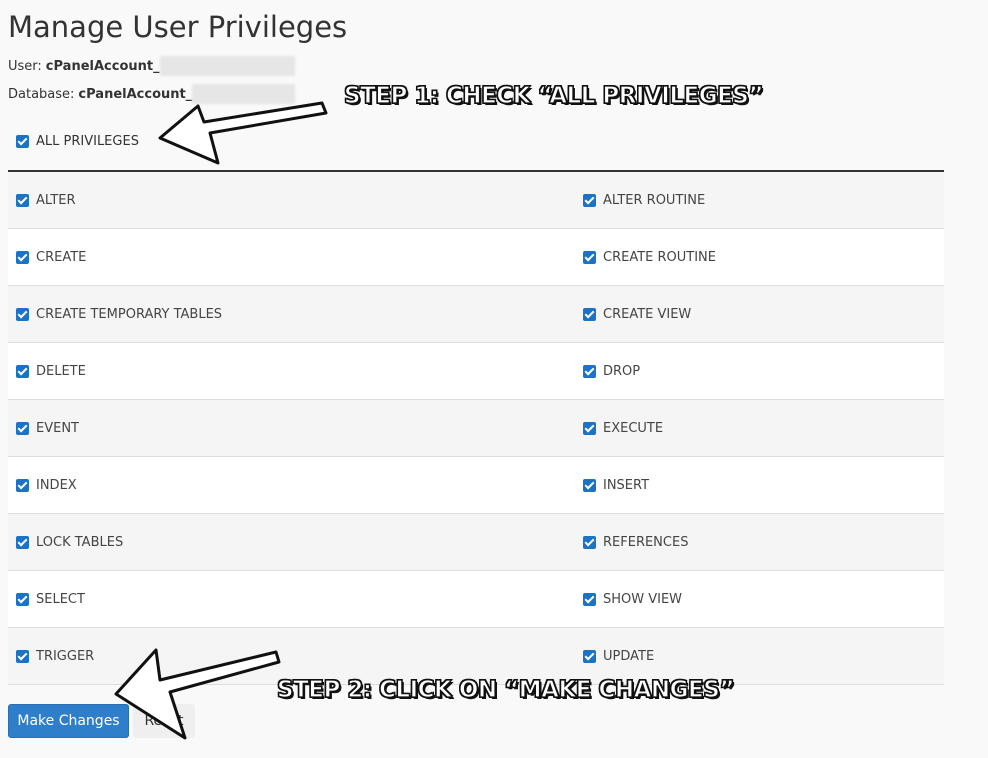 Image resolution: width=988 pixels, height=758 pixels. What do you see at coordinates (505, 689) in the screenshot?
I see `step2-annotation: STEP 2: CLICK ON “MAKE CHANGES”` at bounding box center [505, 689].